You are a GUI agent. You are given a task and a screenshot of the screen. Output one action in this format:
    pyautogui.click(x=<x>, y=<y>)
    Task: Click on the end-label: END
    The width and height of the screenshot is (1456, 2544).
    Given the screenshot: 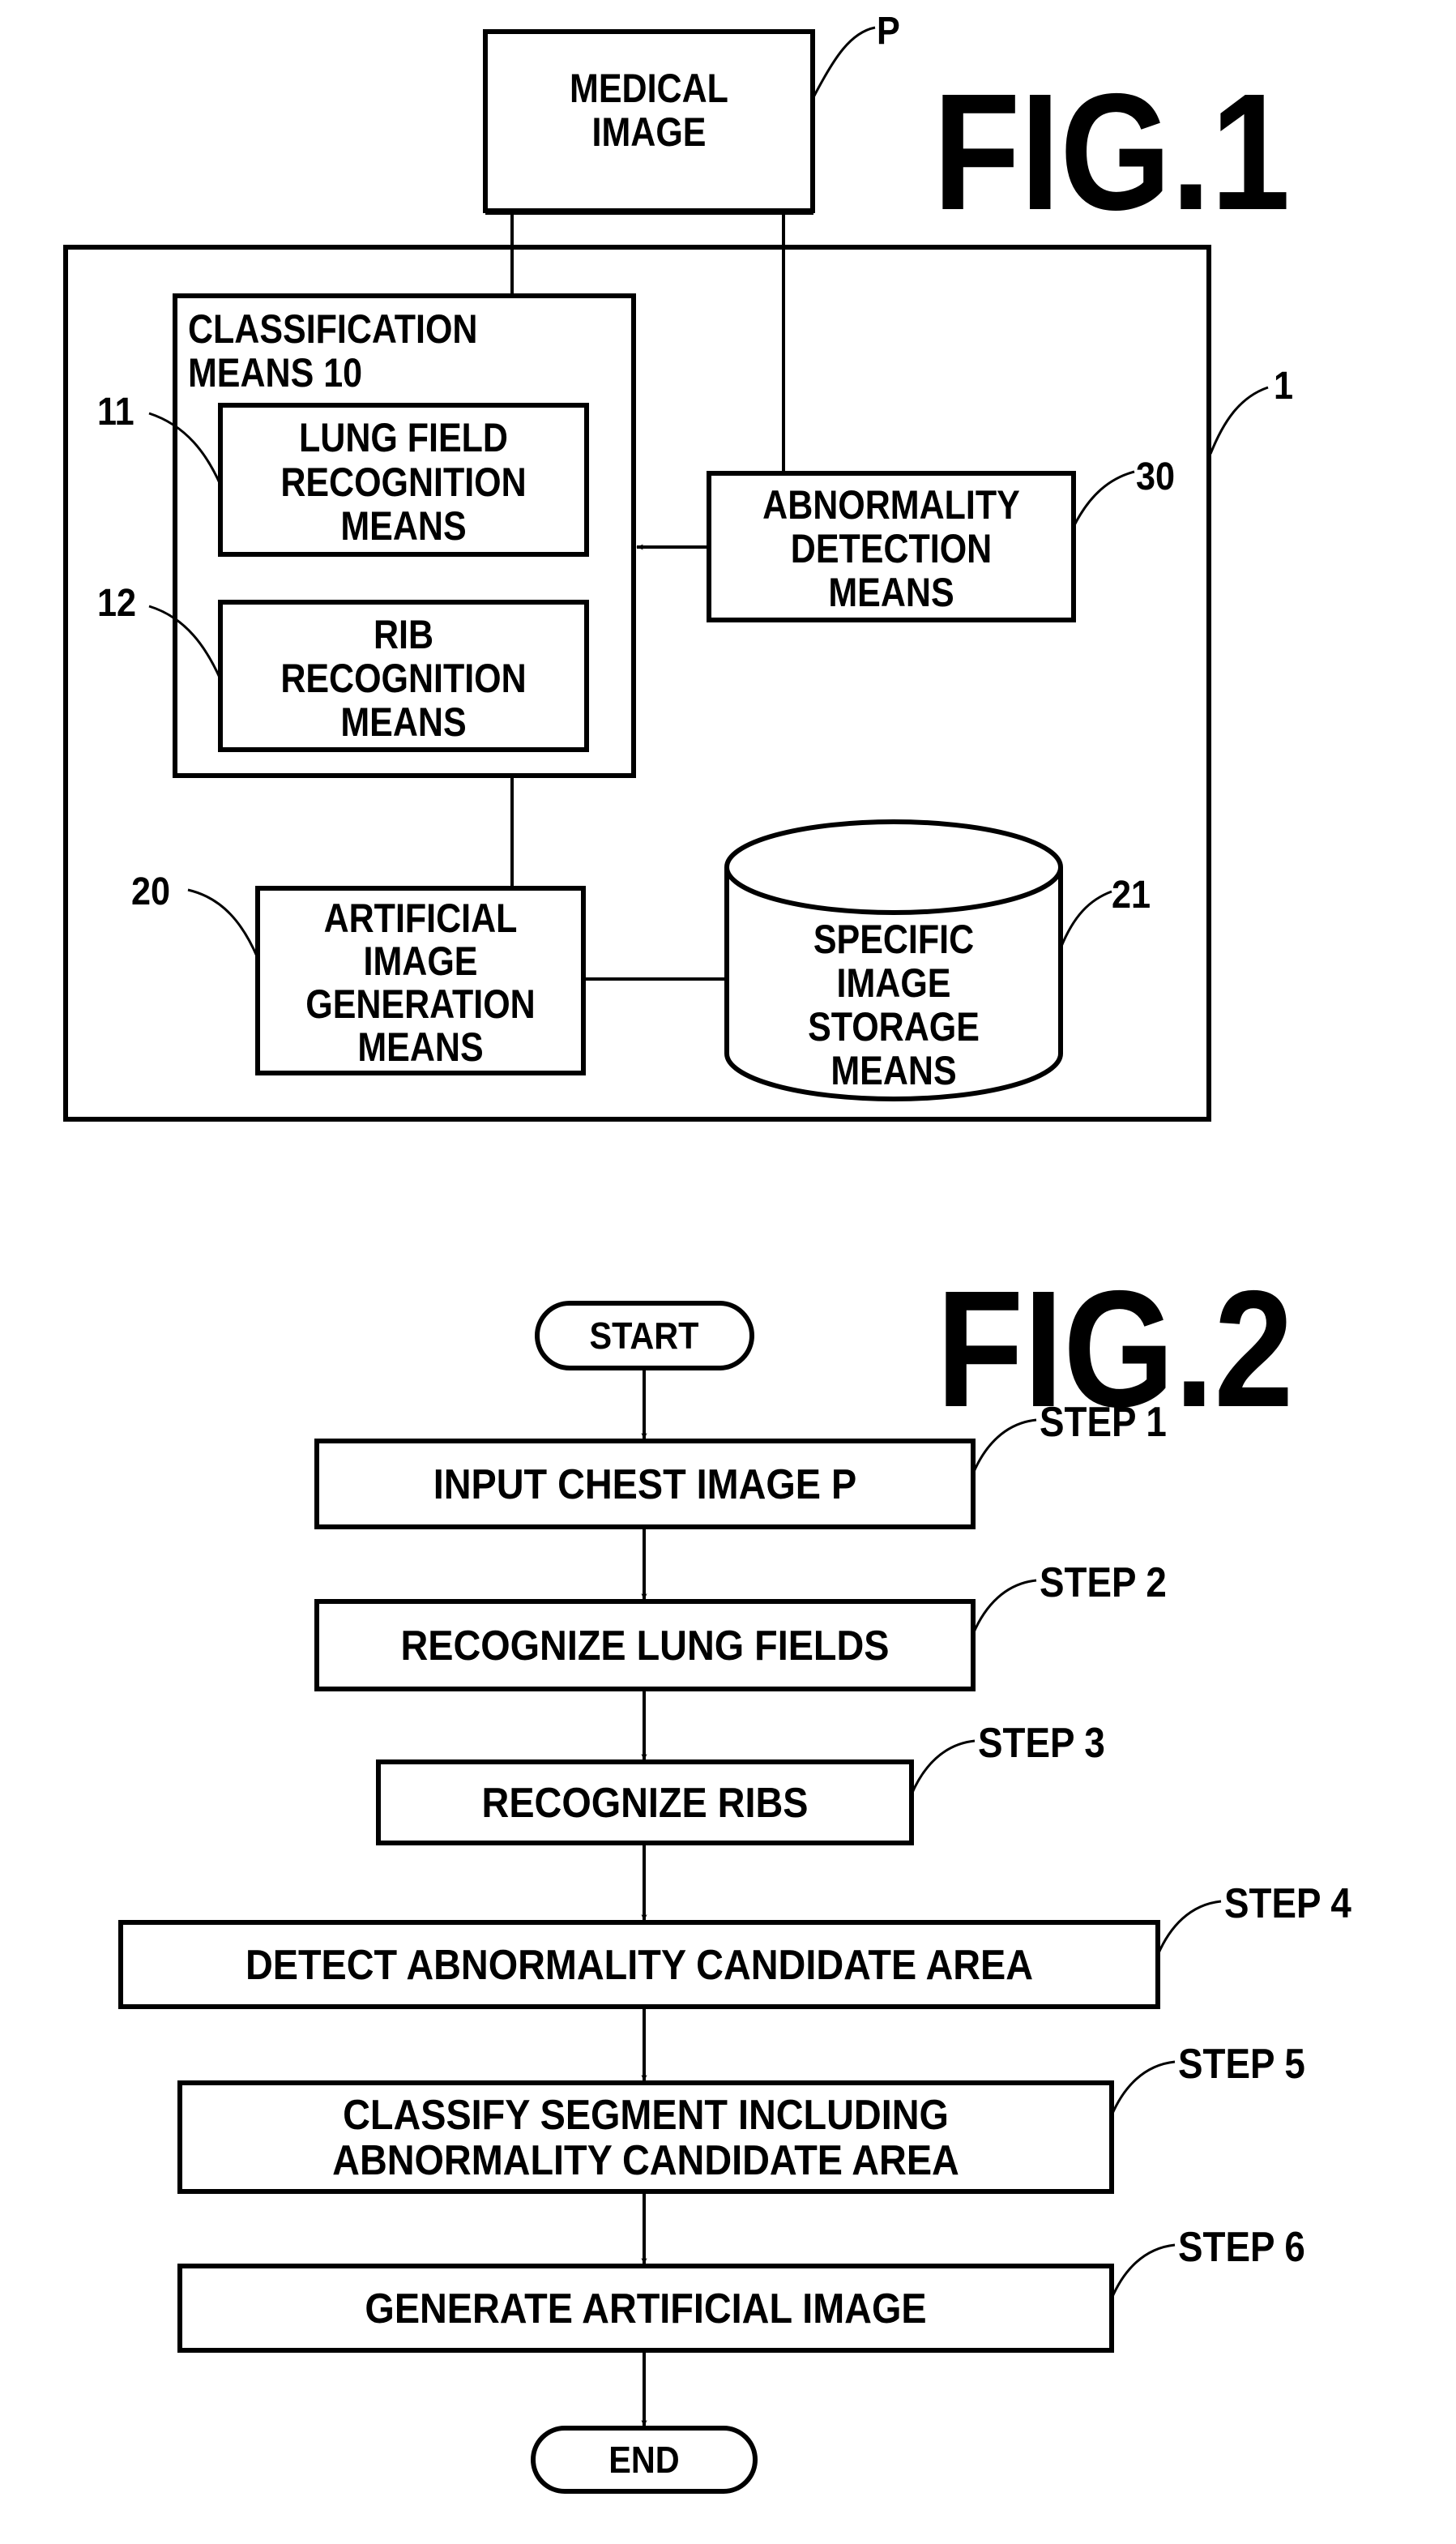 What is the action you would take?
    pyautogui.click(x=644, y=2460)
    